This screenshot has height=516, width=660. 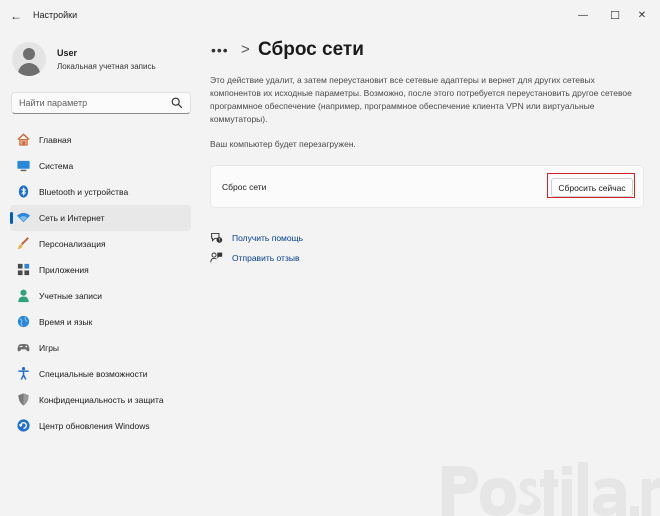 What do you see at coordinates (53, 103) in the screenshot?
I see `search-placeholder: Найти параметр` at bounding box center [53, 103].